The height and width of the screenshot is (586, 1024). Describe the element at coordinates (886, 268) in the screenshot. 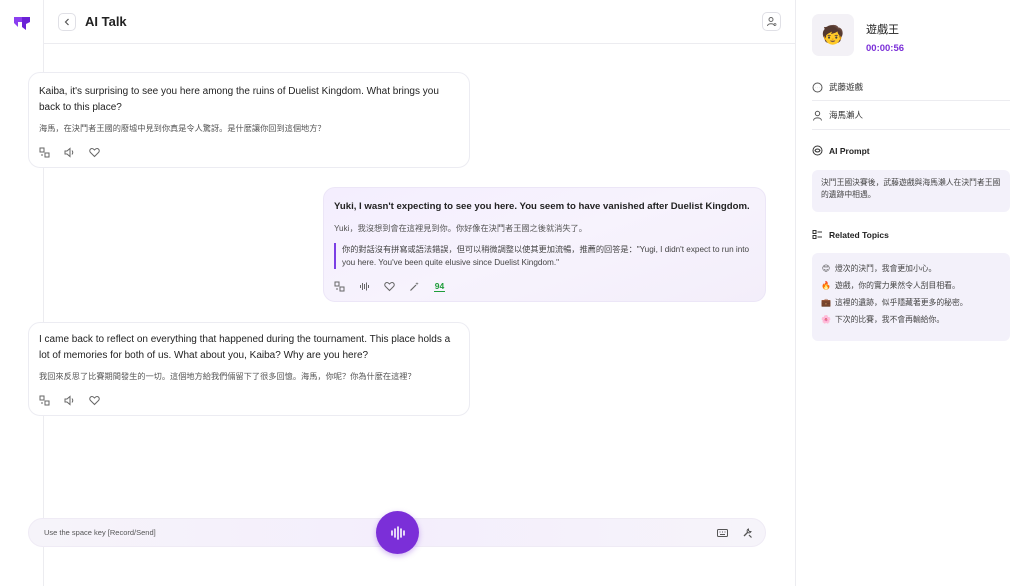

I see `topic-text: 燈次的決鬥，我會更加小心。` at that location.